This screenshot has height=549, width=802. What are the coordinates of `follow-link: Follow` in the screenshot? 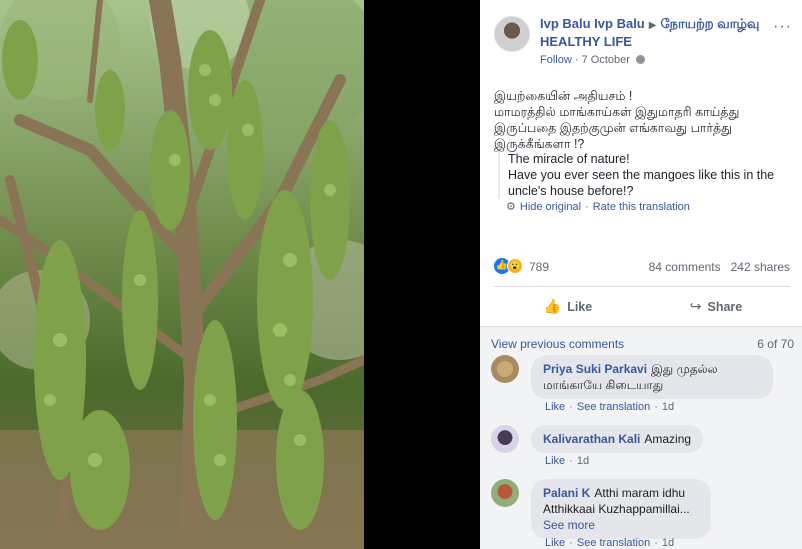 It's located at (556, 60).